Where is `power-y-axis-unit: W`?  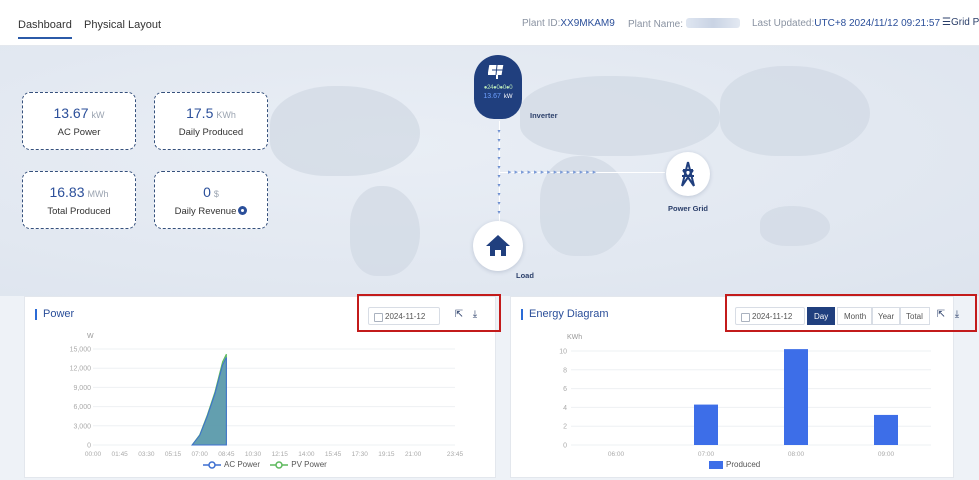
power-y-axis-unit: W is located at coordinates (90, 336).